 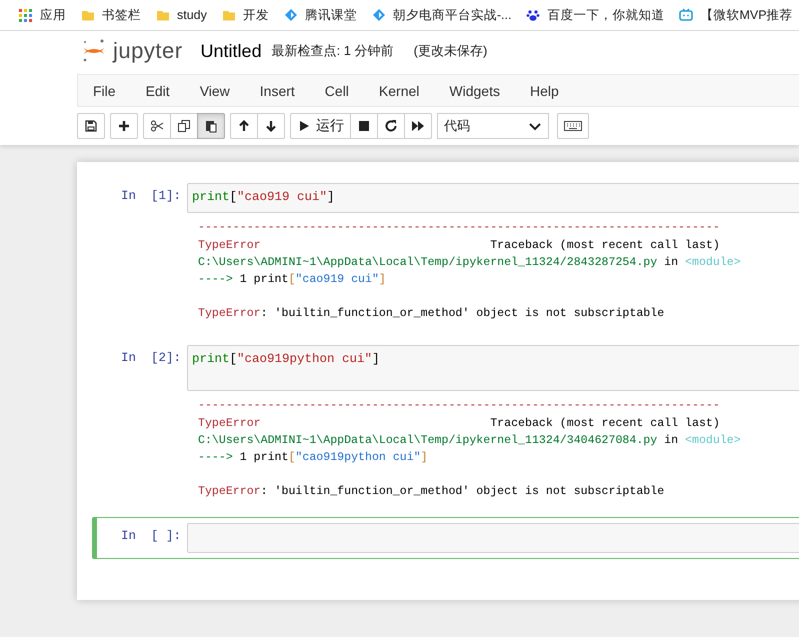 What do you see at coordinates (214, 90) in the screenshot?
I see `menu-item: View` at bounding box center [214, 90].